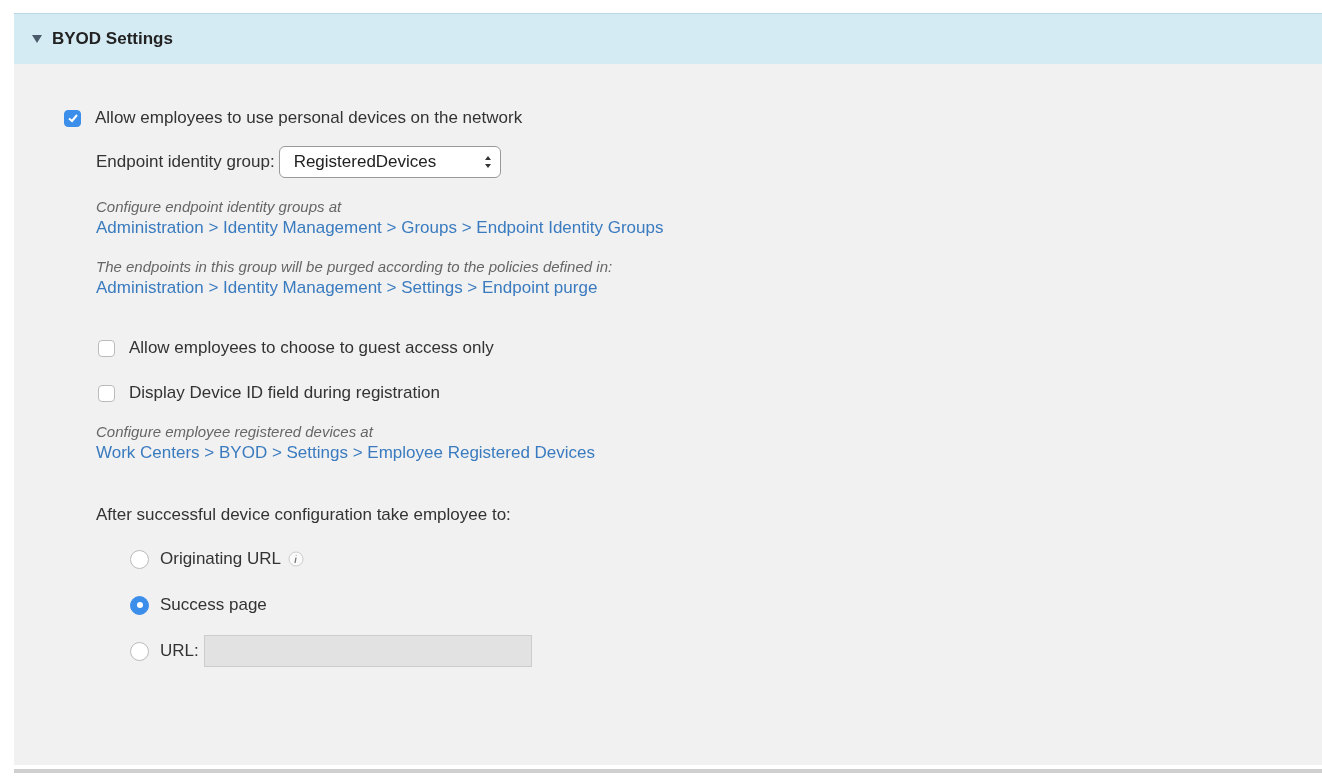 The width and height of the screenshot is (1322, 783). I want to click on radio-label: URL:, so click(179, 651).